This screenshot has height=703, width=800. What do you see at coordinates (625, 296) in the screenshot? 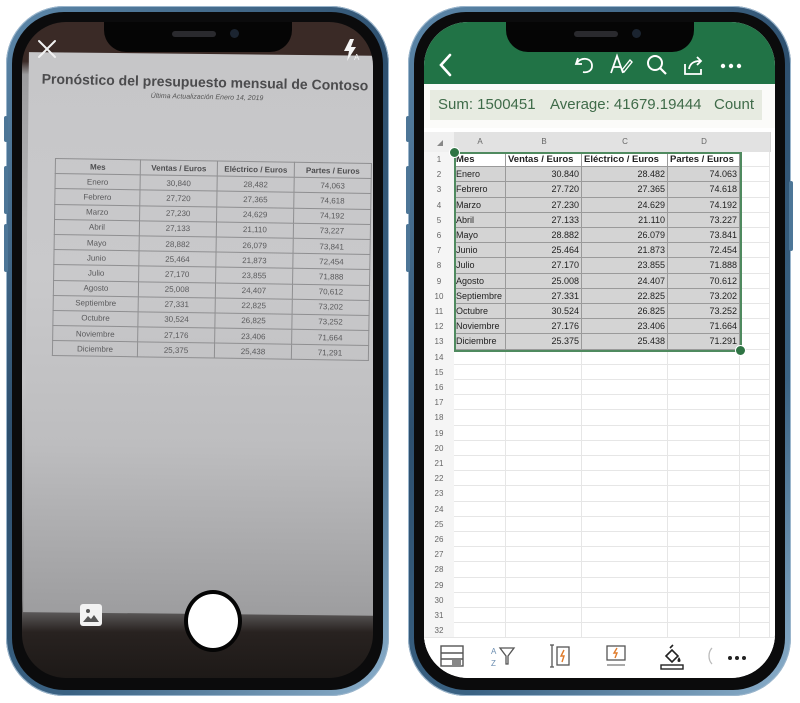
I see `sheet-cell: 22.825` at bounding box center [625, 296].